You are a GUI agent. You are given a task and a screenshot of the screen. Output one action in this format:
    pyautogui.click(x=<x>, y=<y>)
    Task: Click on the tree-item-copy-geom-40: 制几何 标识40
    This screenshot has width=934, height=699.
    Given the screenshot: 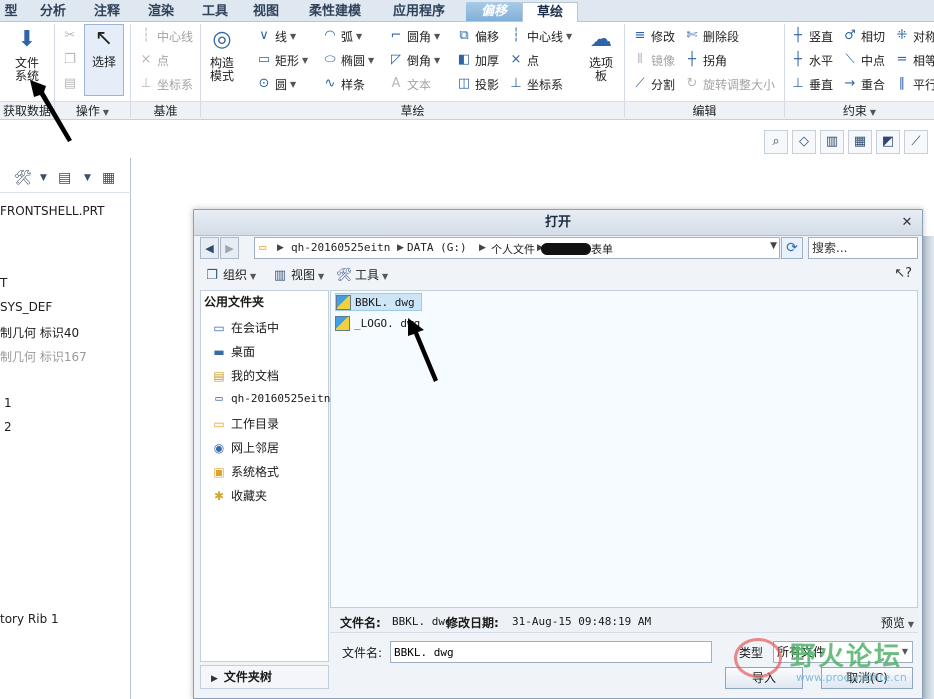 What is the action you would take?
    pyautogui.click(x=39, y=332)
    